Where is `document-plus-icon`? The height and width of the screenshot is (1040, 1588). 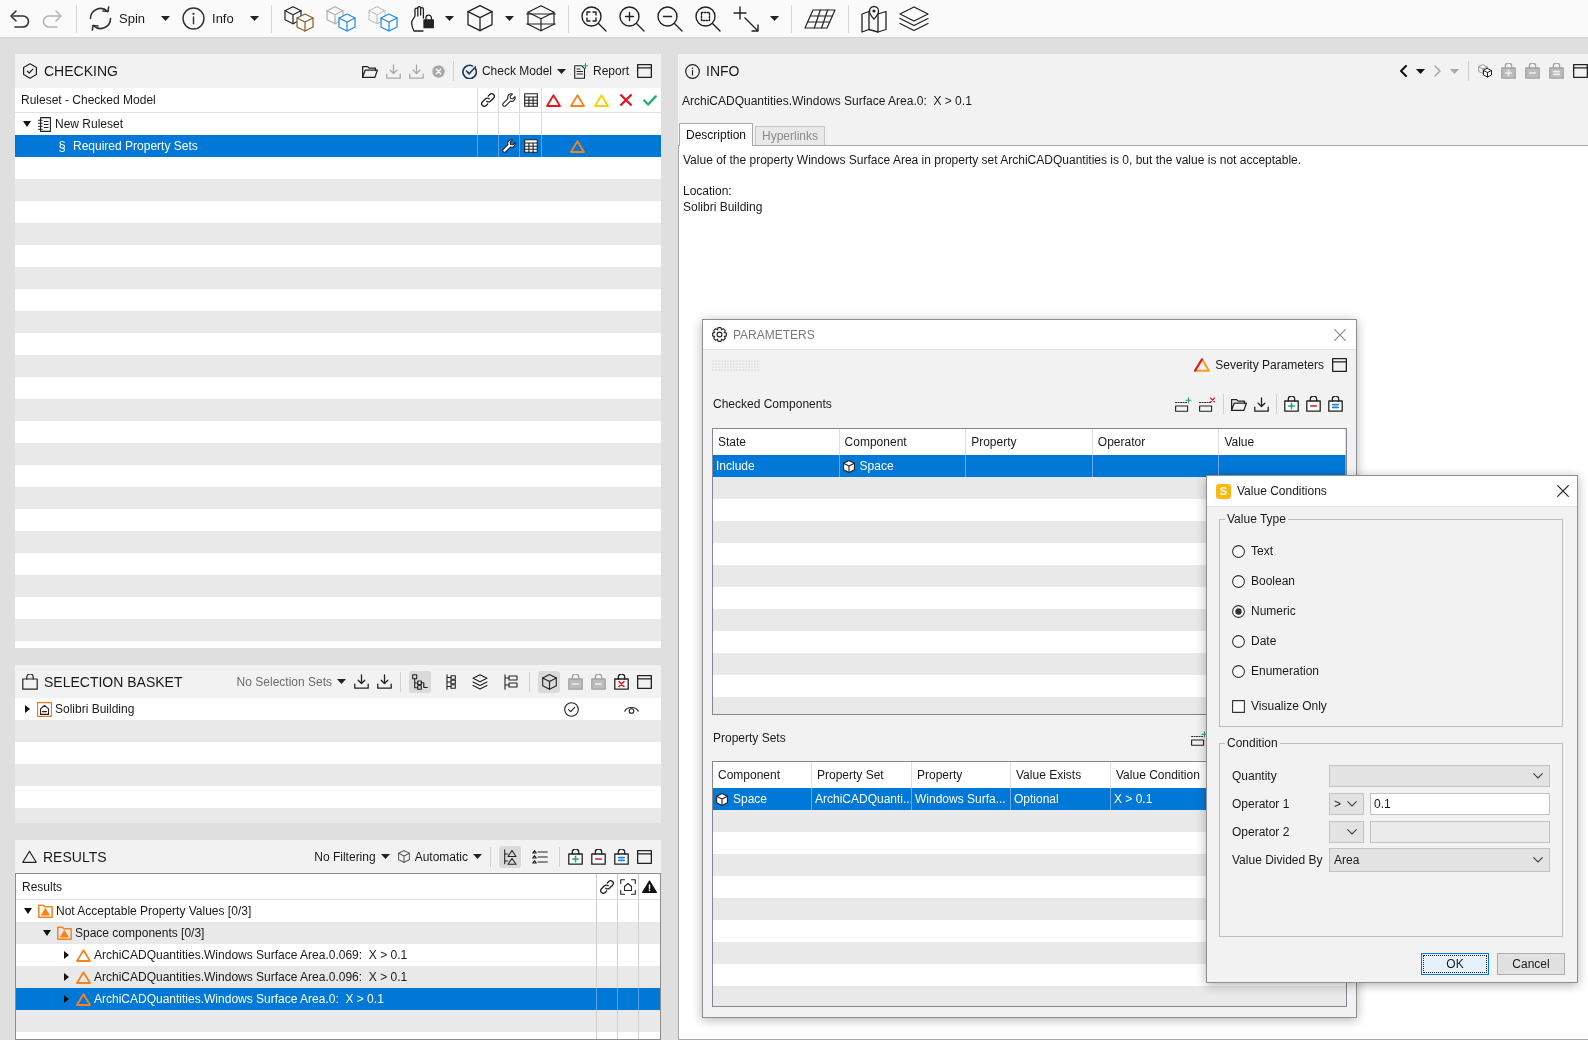
document-plus-icon is located at coordinates (580, 71).